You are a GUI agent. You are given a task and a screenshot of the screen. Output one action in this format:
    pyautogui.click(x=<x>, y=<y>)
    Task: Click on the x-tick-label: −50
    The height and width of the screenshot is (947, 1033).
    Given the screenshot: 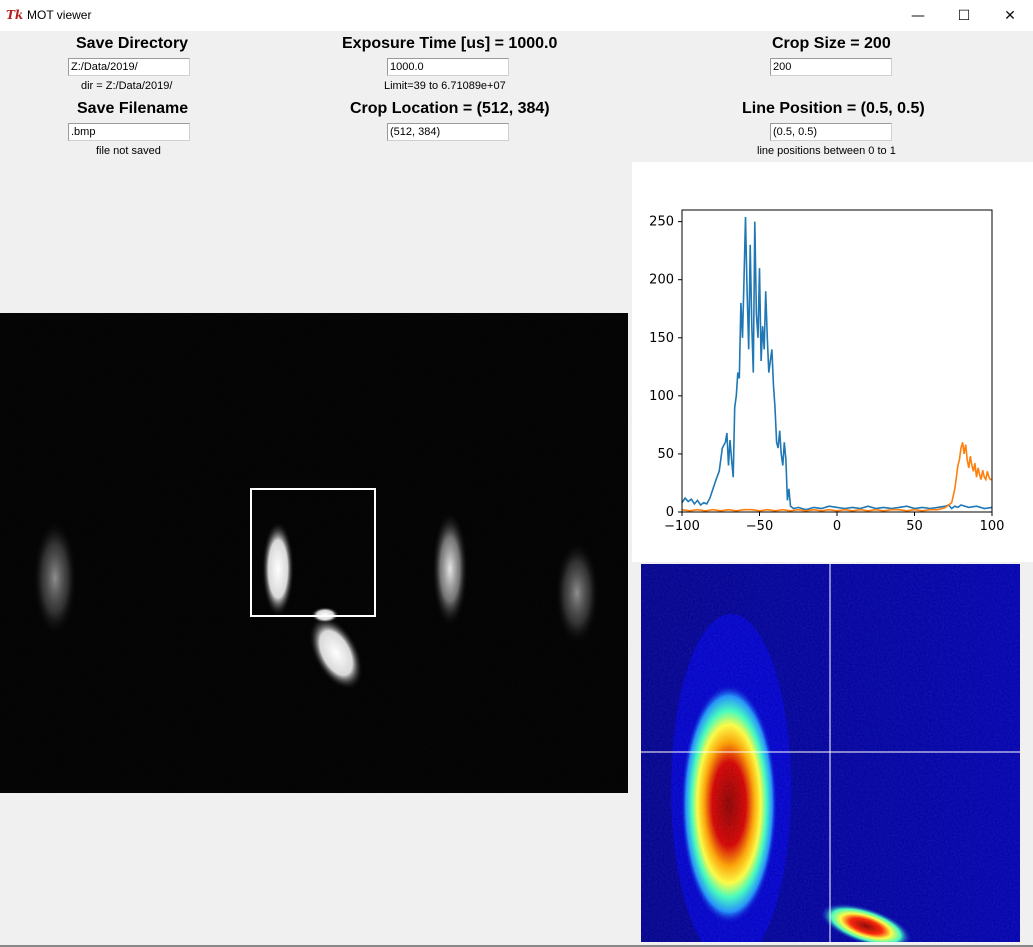 What is the action you would take?
    pyautogui.click(x=759, y=526)
    